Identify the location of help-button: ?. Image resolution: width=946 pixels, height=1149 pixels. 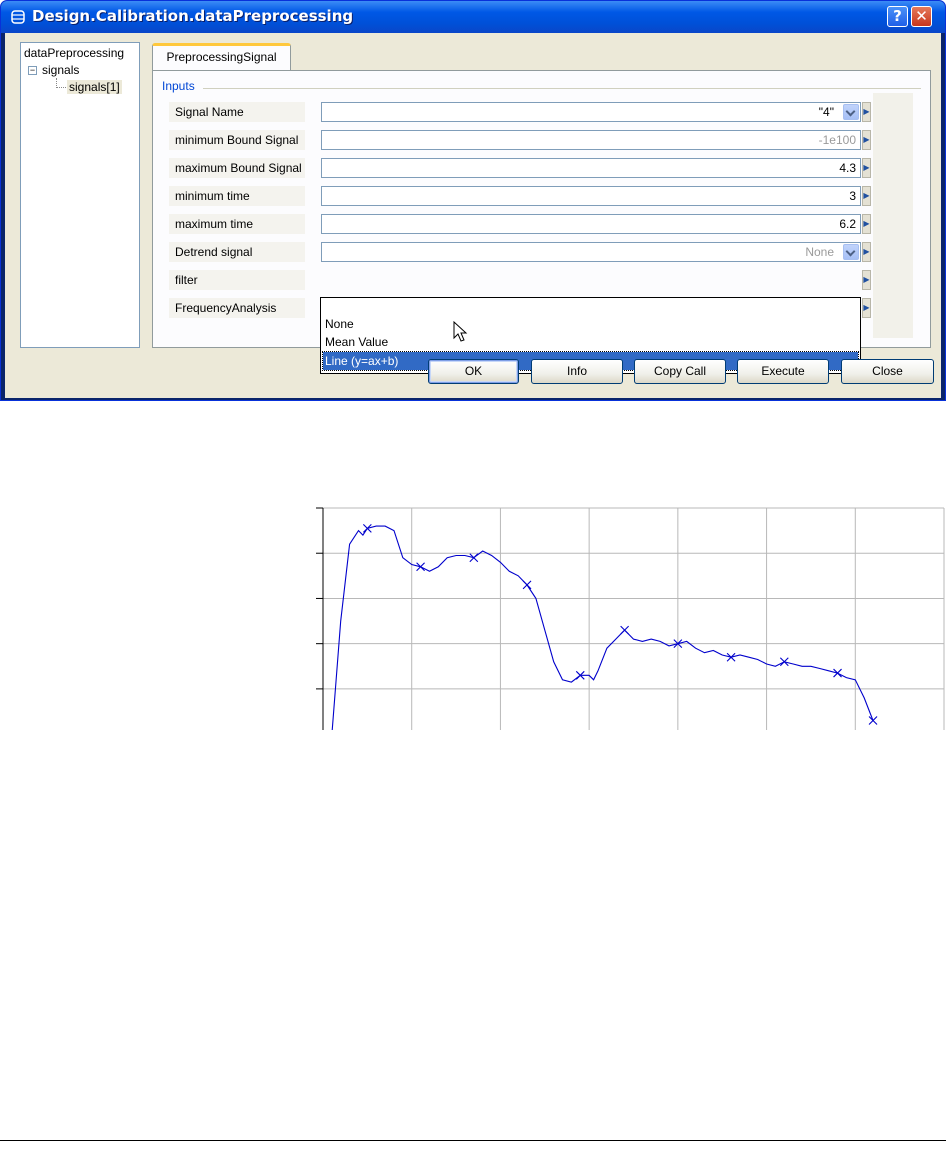
(897, 16).